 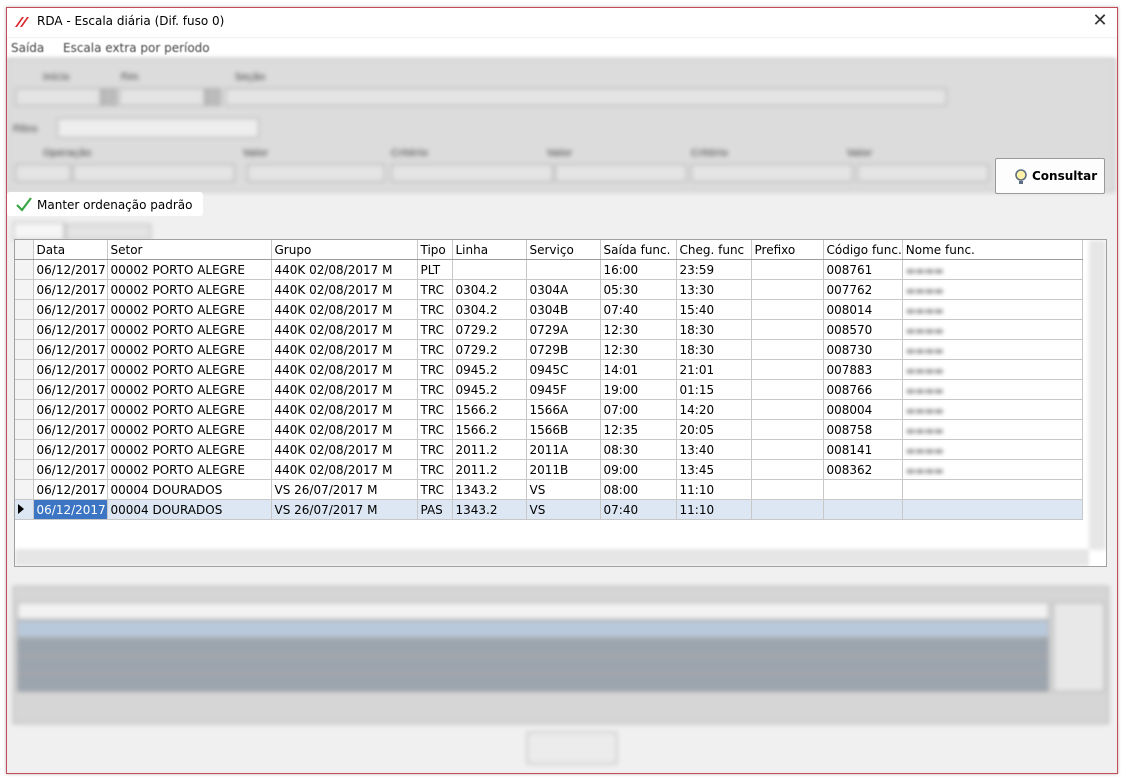 What do you see at coordinates (638, 429) in the screenshot?
I see `cell-saida: 12:35` at bounding box center [638, 429].